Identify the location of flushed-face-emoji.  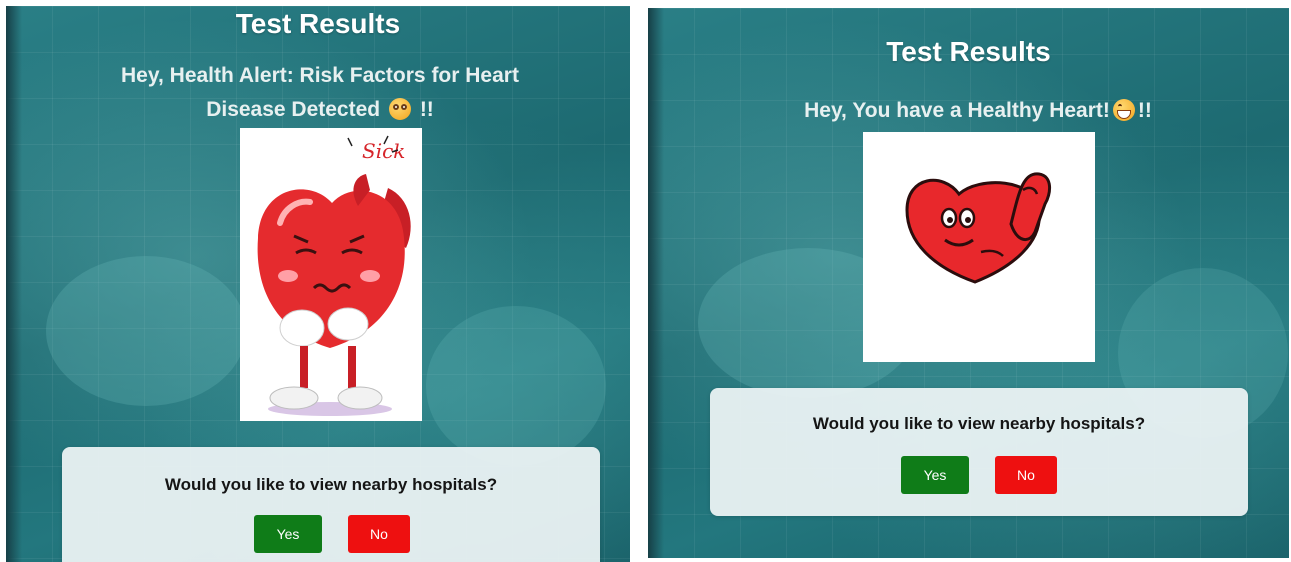
(399, 109).